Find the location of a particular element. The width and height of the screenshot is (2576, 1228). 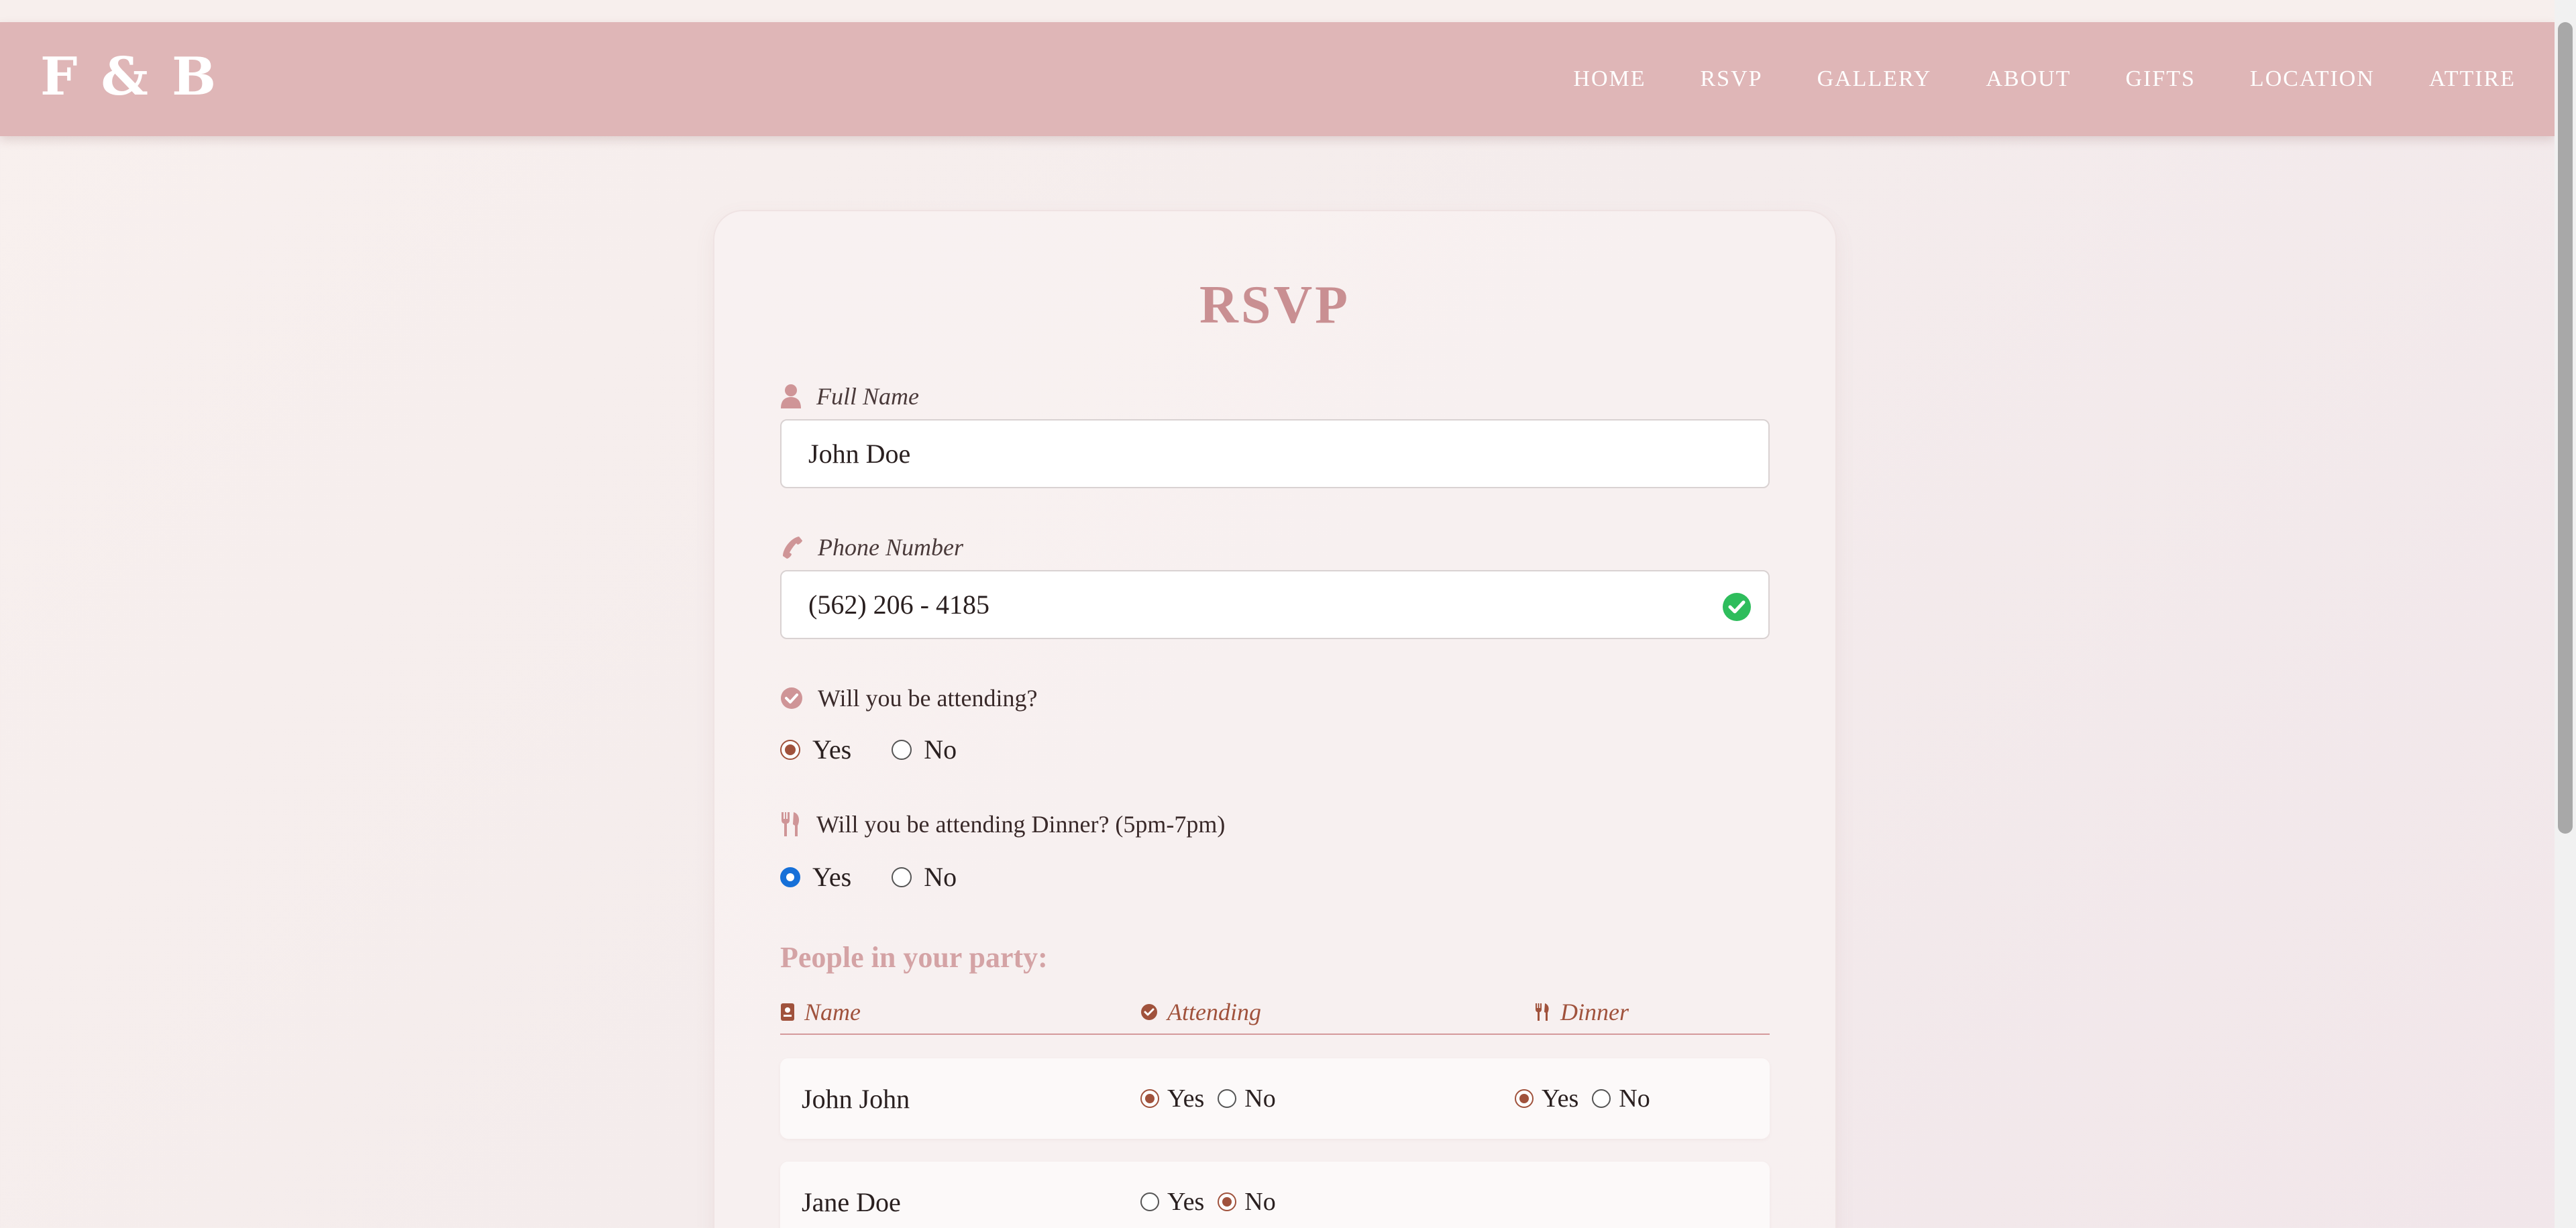

col-head-dinner: Dinner is located at coordinates (1582, 1012).